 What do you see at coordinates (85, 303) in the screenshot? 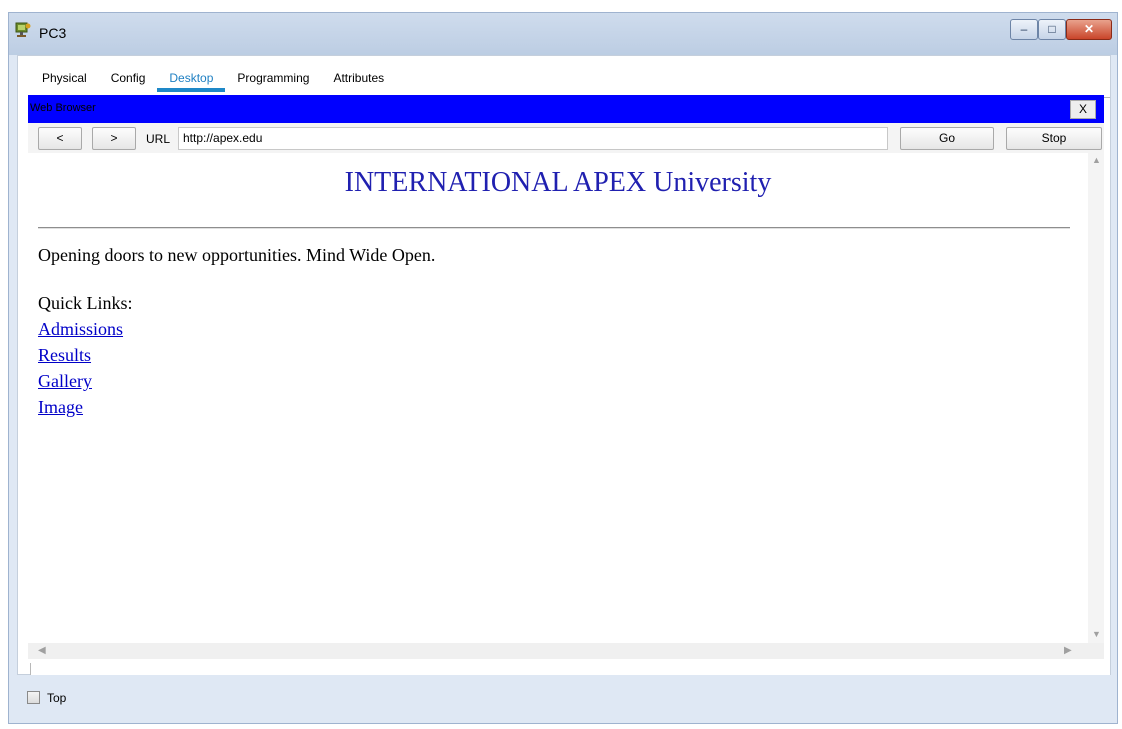
I see `quick-links-heading: Quick Links:` at bounding box center [85, 303].